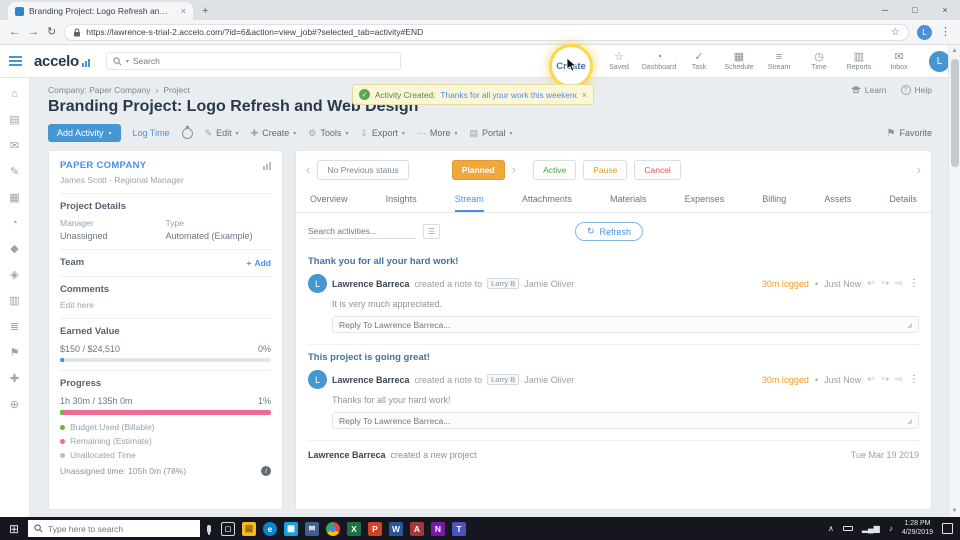 Image resolution: width=960 pixels, height=540 pixels. I want to click on rail-add-icon: ✚, so click(14, 378).